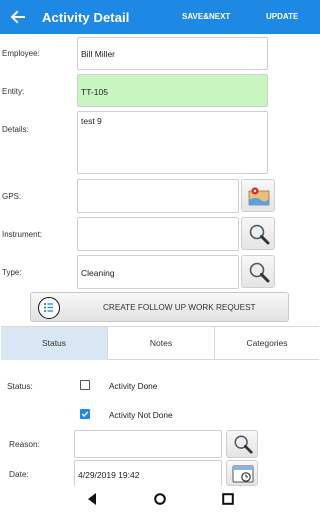 This screenshot has width=320, height=512. Describe the element at coordinates (148, 444) in the screenshot. I see `reason-field` at that location.